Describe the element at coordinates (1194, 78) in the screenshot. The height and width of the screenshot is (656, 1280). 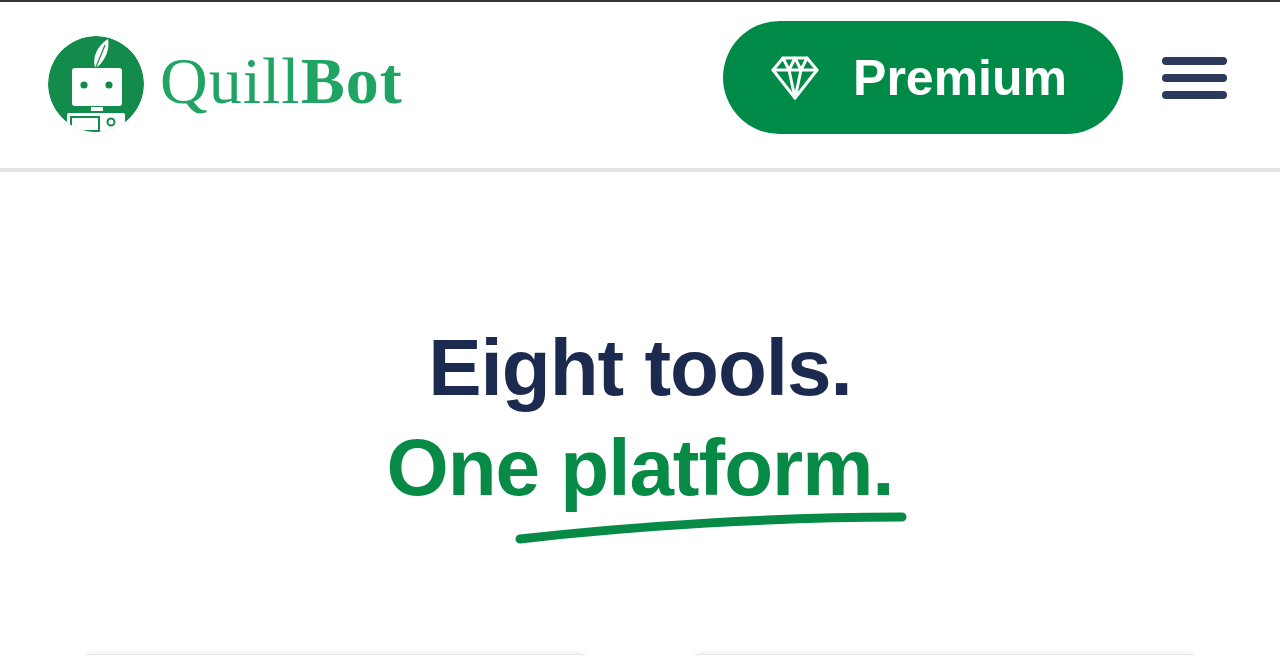
I see `menu-icon` at that location.